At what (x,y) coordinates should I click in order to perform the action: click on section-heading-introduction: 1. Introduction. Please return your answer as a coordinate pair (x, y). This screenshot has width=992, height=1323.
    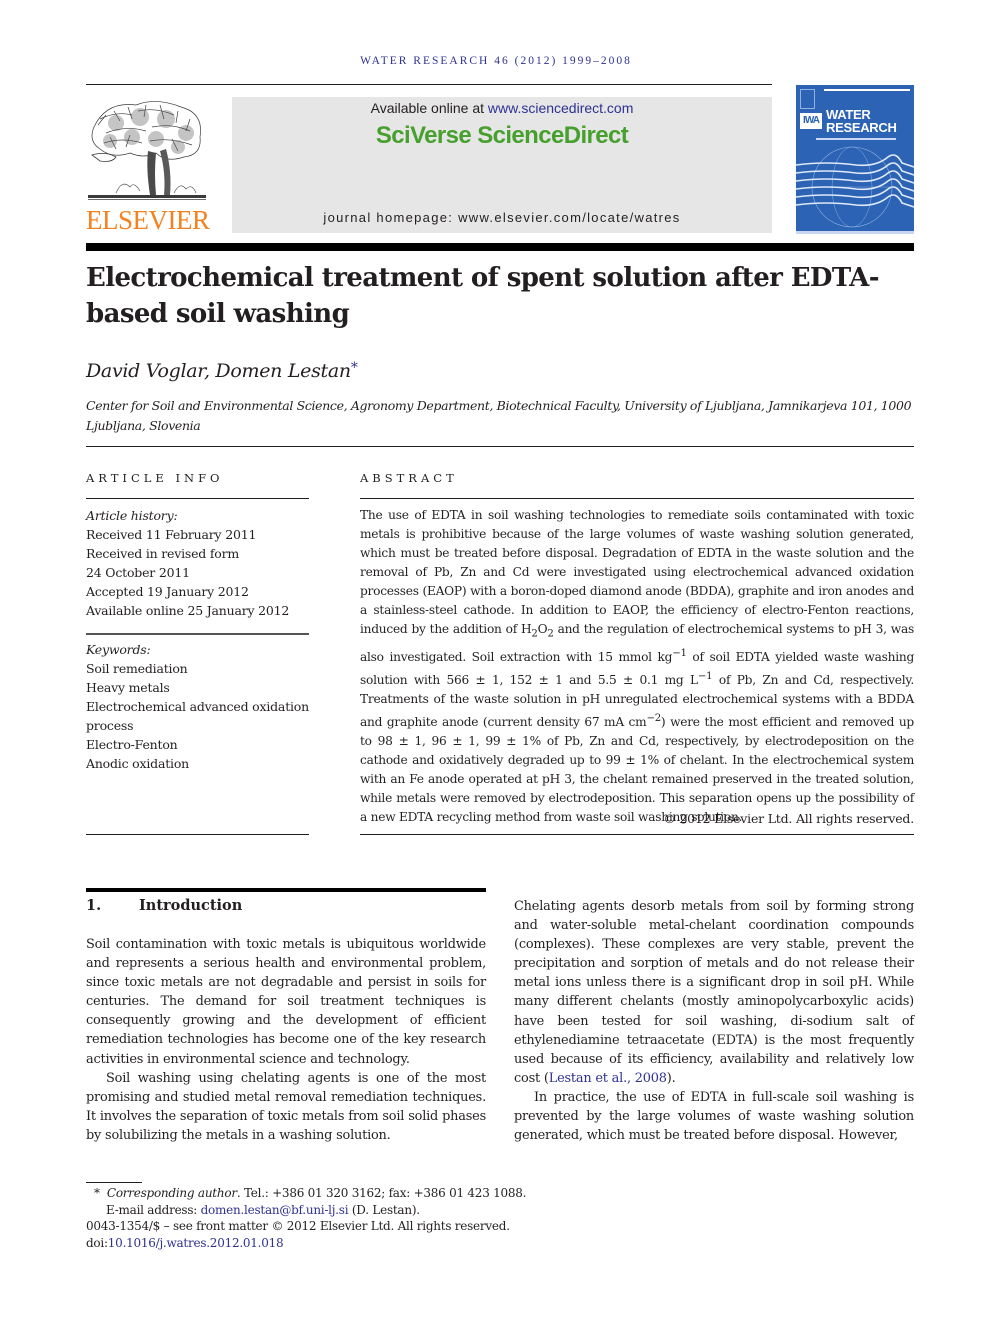
    Looking at the image, I should click on (164, 905).